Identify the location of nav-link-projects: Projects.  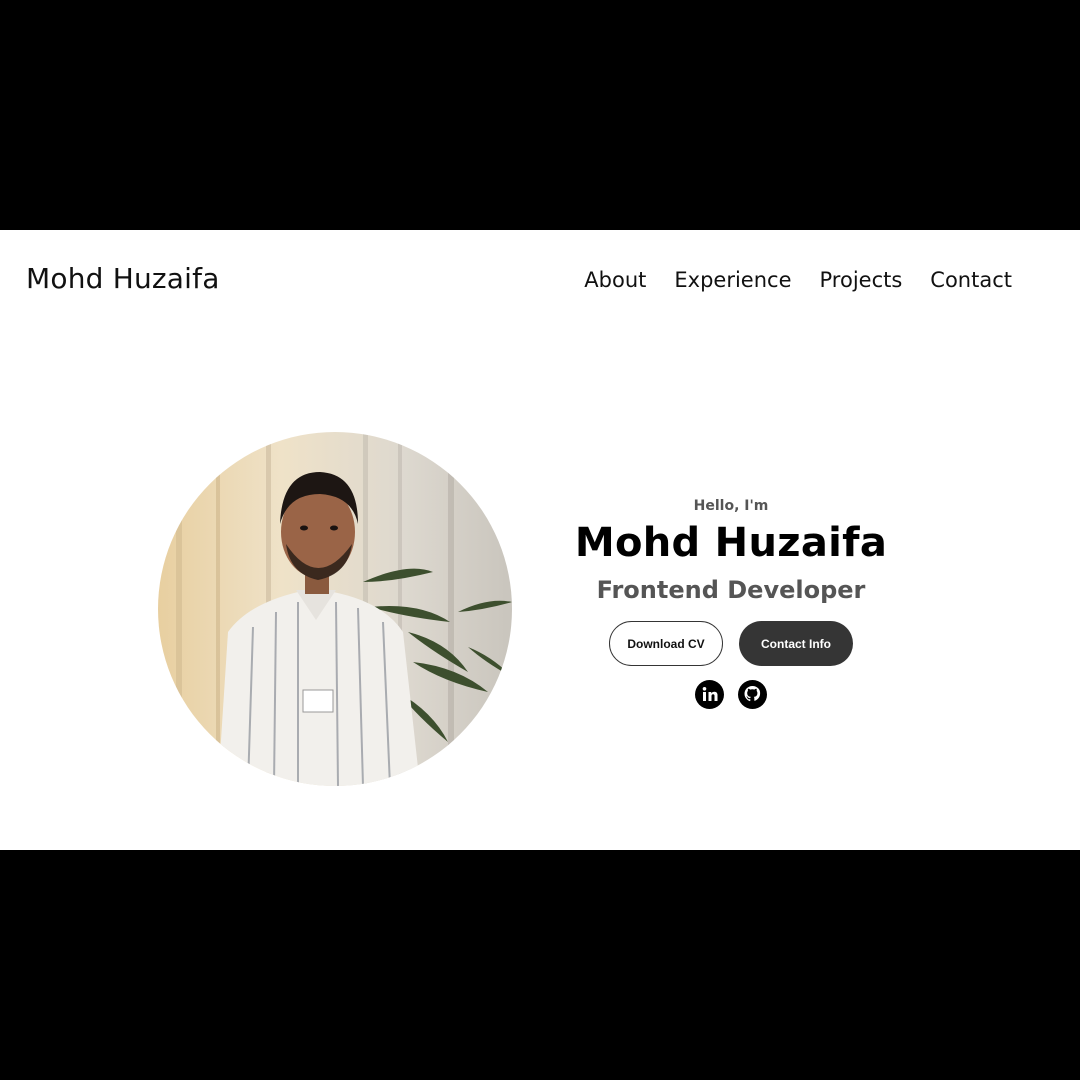
(861, 280).